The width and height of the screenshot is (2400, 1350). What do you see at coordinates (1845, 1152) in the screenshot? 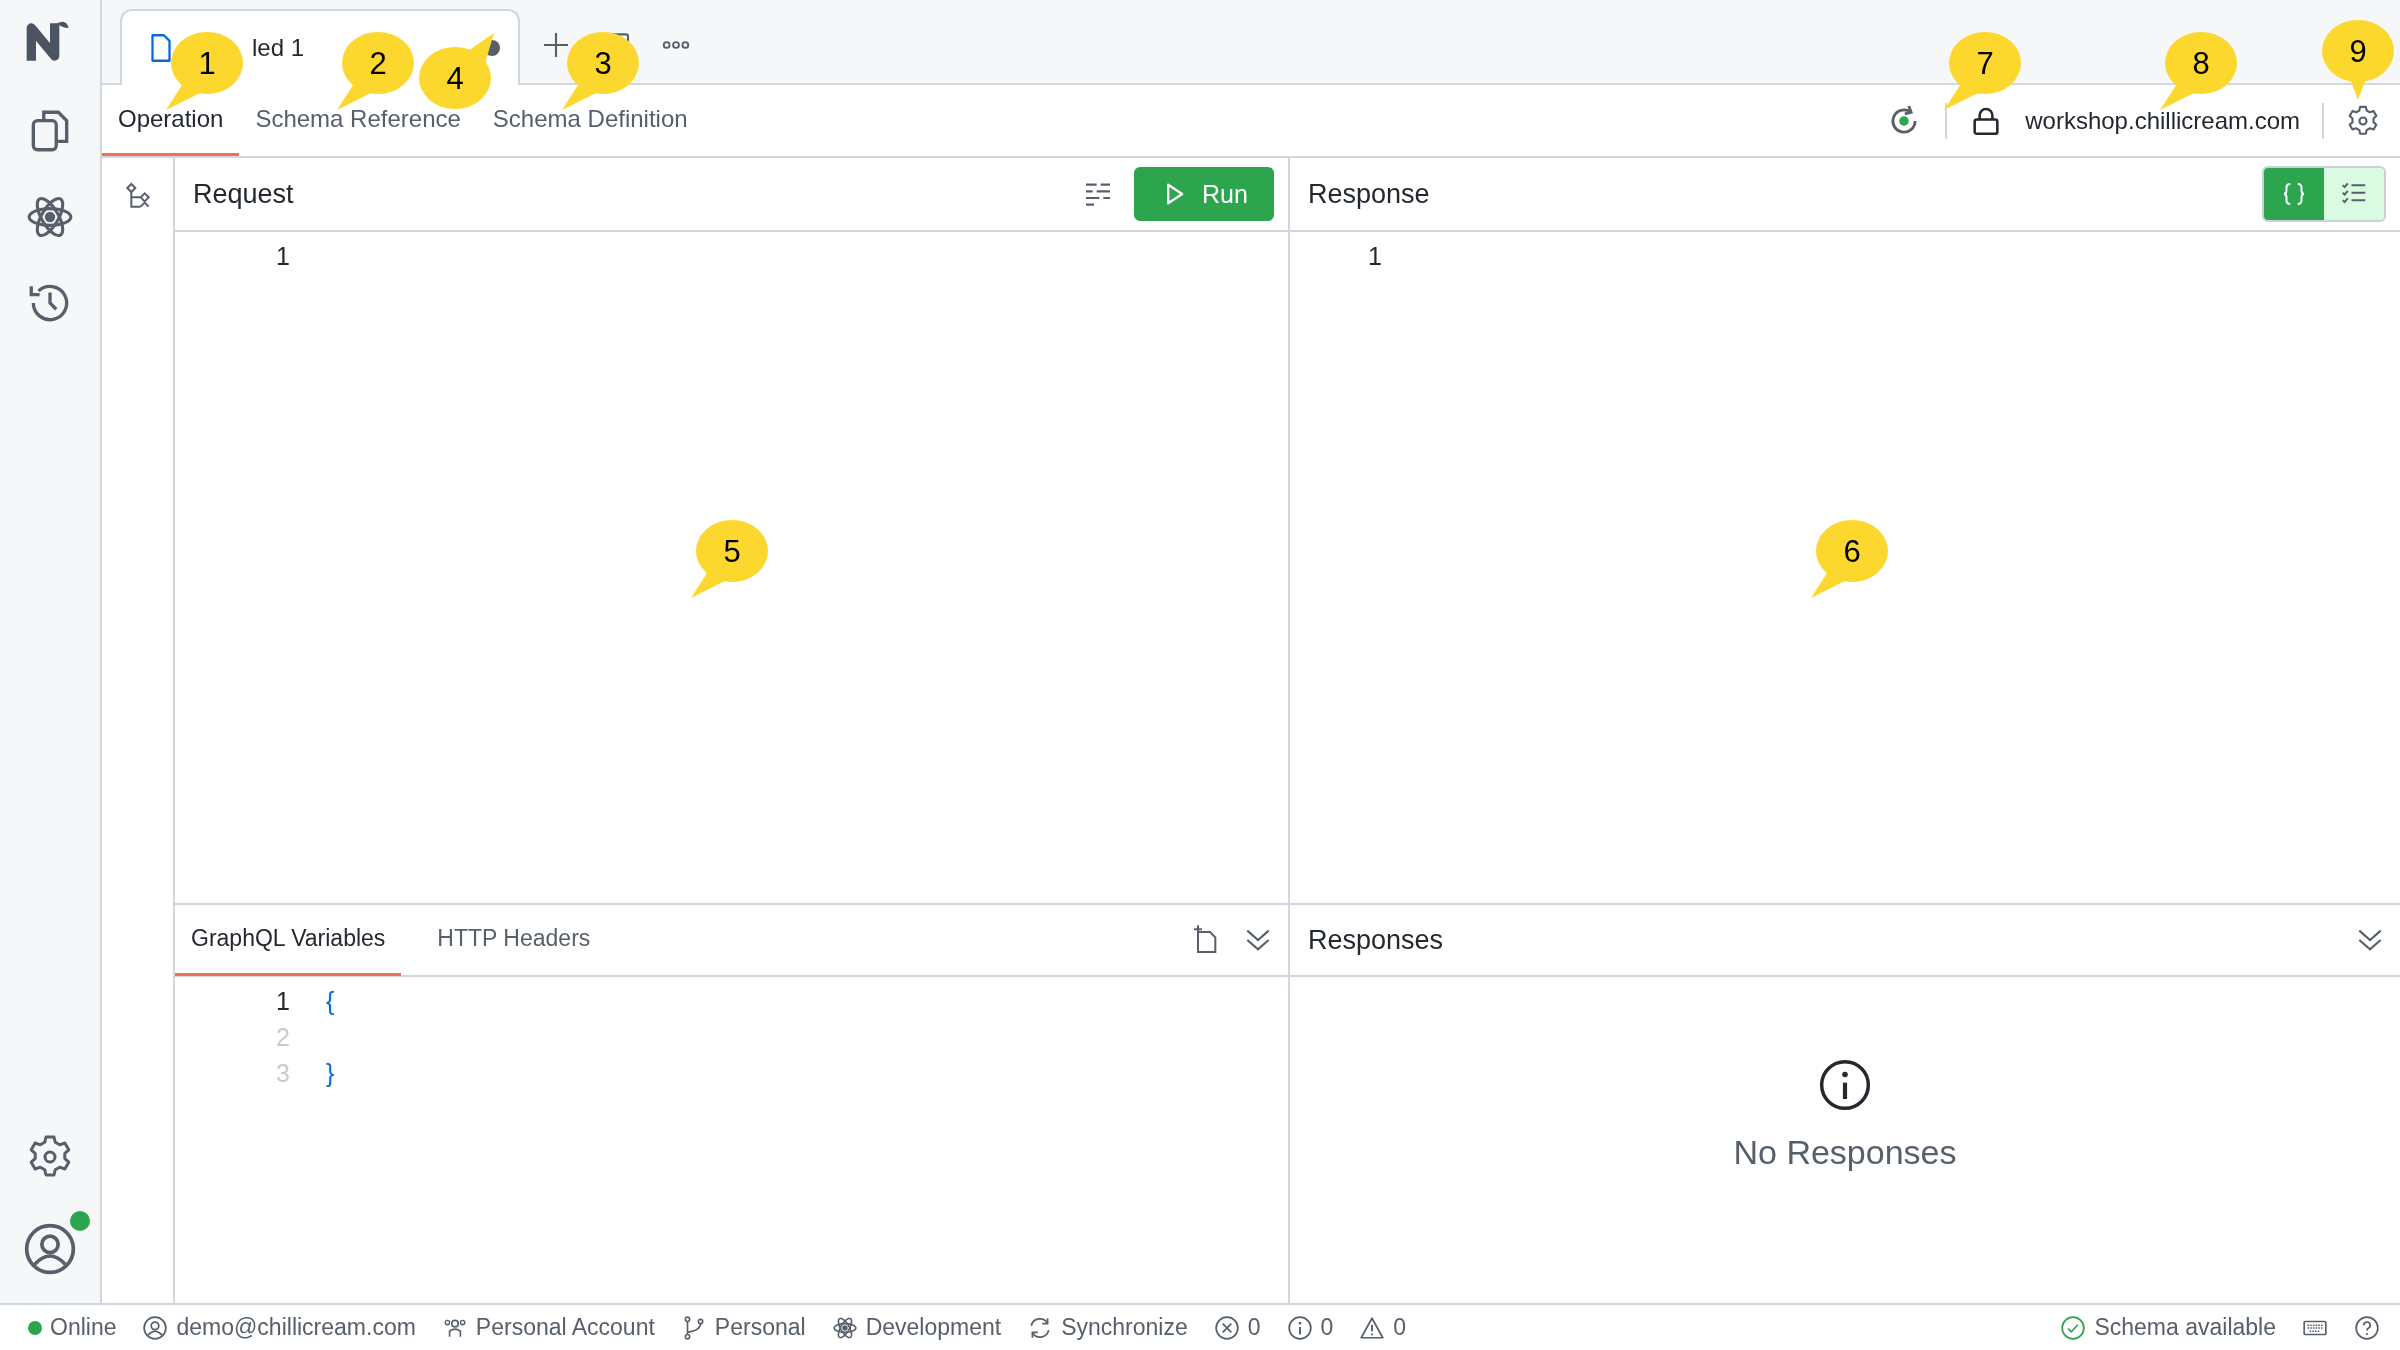
I see `empty-message: No Responses` at bounding box center [1845, 1152].